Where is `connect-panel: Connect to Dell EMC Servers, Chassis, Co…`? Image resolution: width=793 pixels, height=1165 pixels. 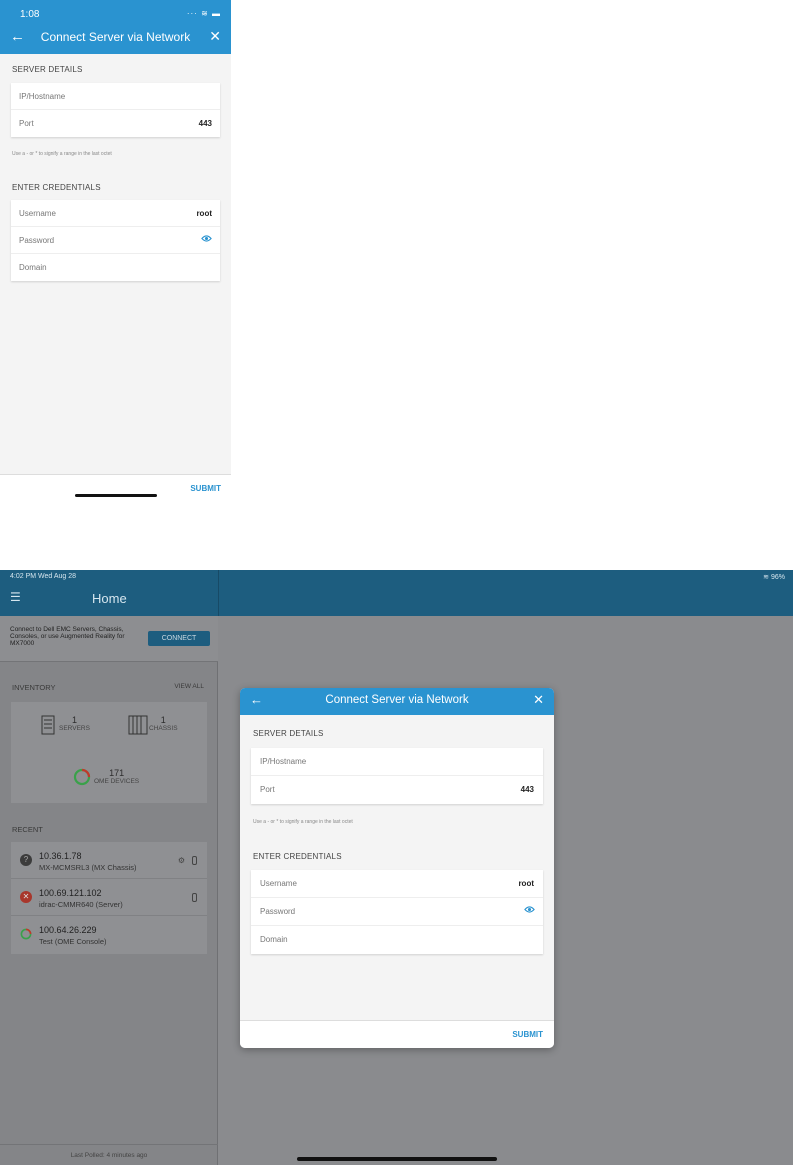
connect-panel: Connect to Dell EMC Servers, Chassis, Co… is located at coordinates (109, 639).